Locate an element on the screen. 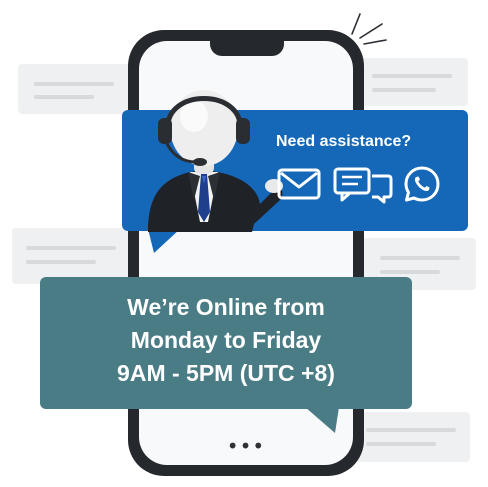 The height and width of the screenshot is (487, 488). background-bubble-top-left is located at coordinates (74, 89).